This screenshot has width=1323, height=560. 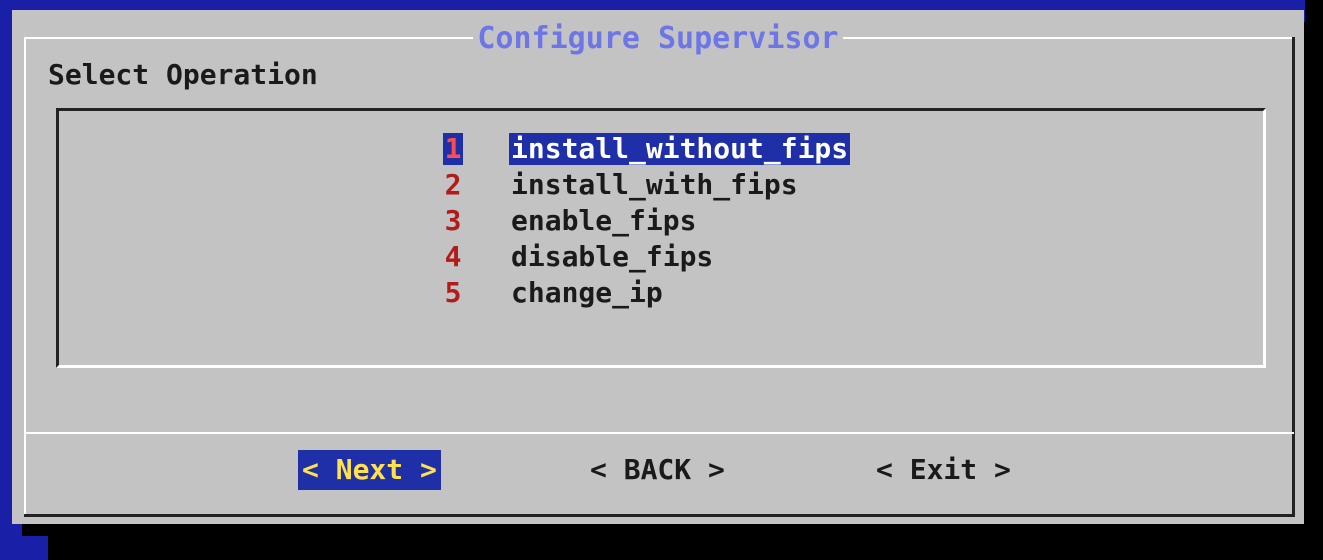 I want to click on back-button: < BACK >, so click(x=657, y=470).